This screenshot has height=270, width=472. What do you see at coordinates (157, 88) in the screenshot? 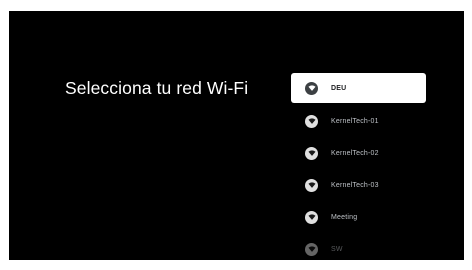
I see `page-title: Selecciona tu red Wi-Fi` at bounding box center [157, 88].